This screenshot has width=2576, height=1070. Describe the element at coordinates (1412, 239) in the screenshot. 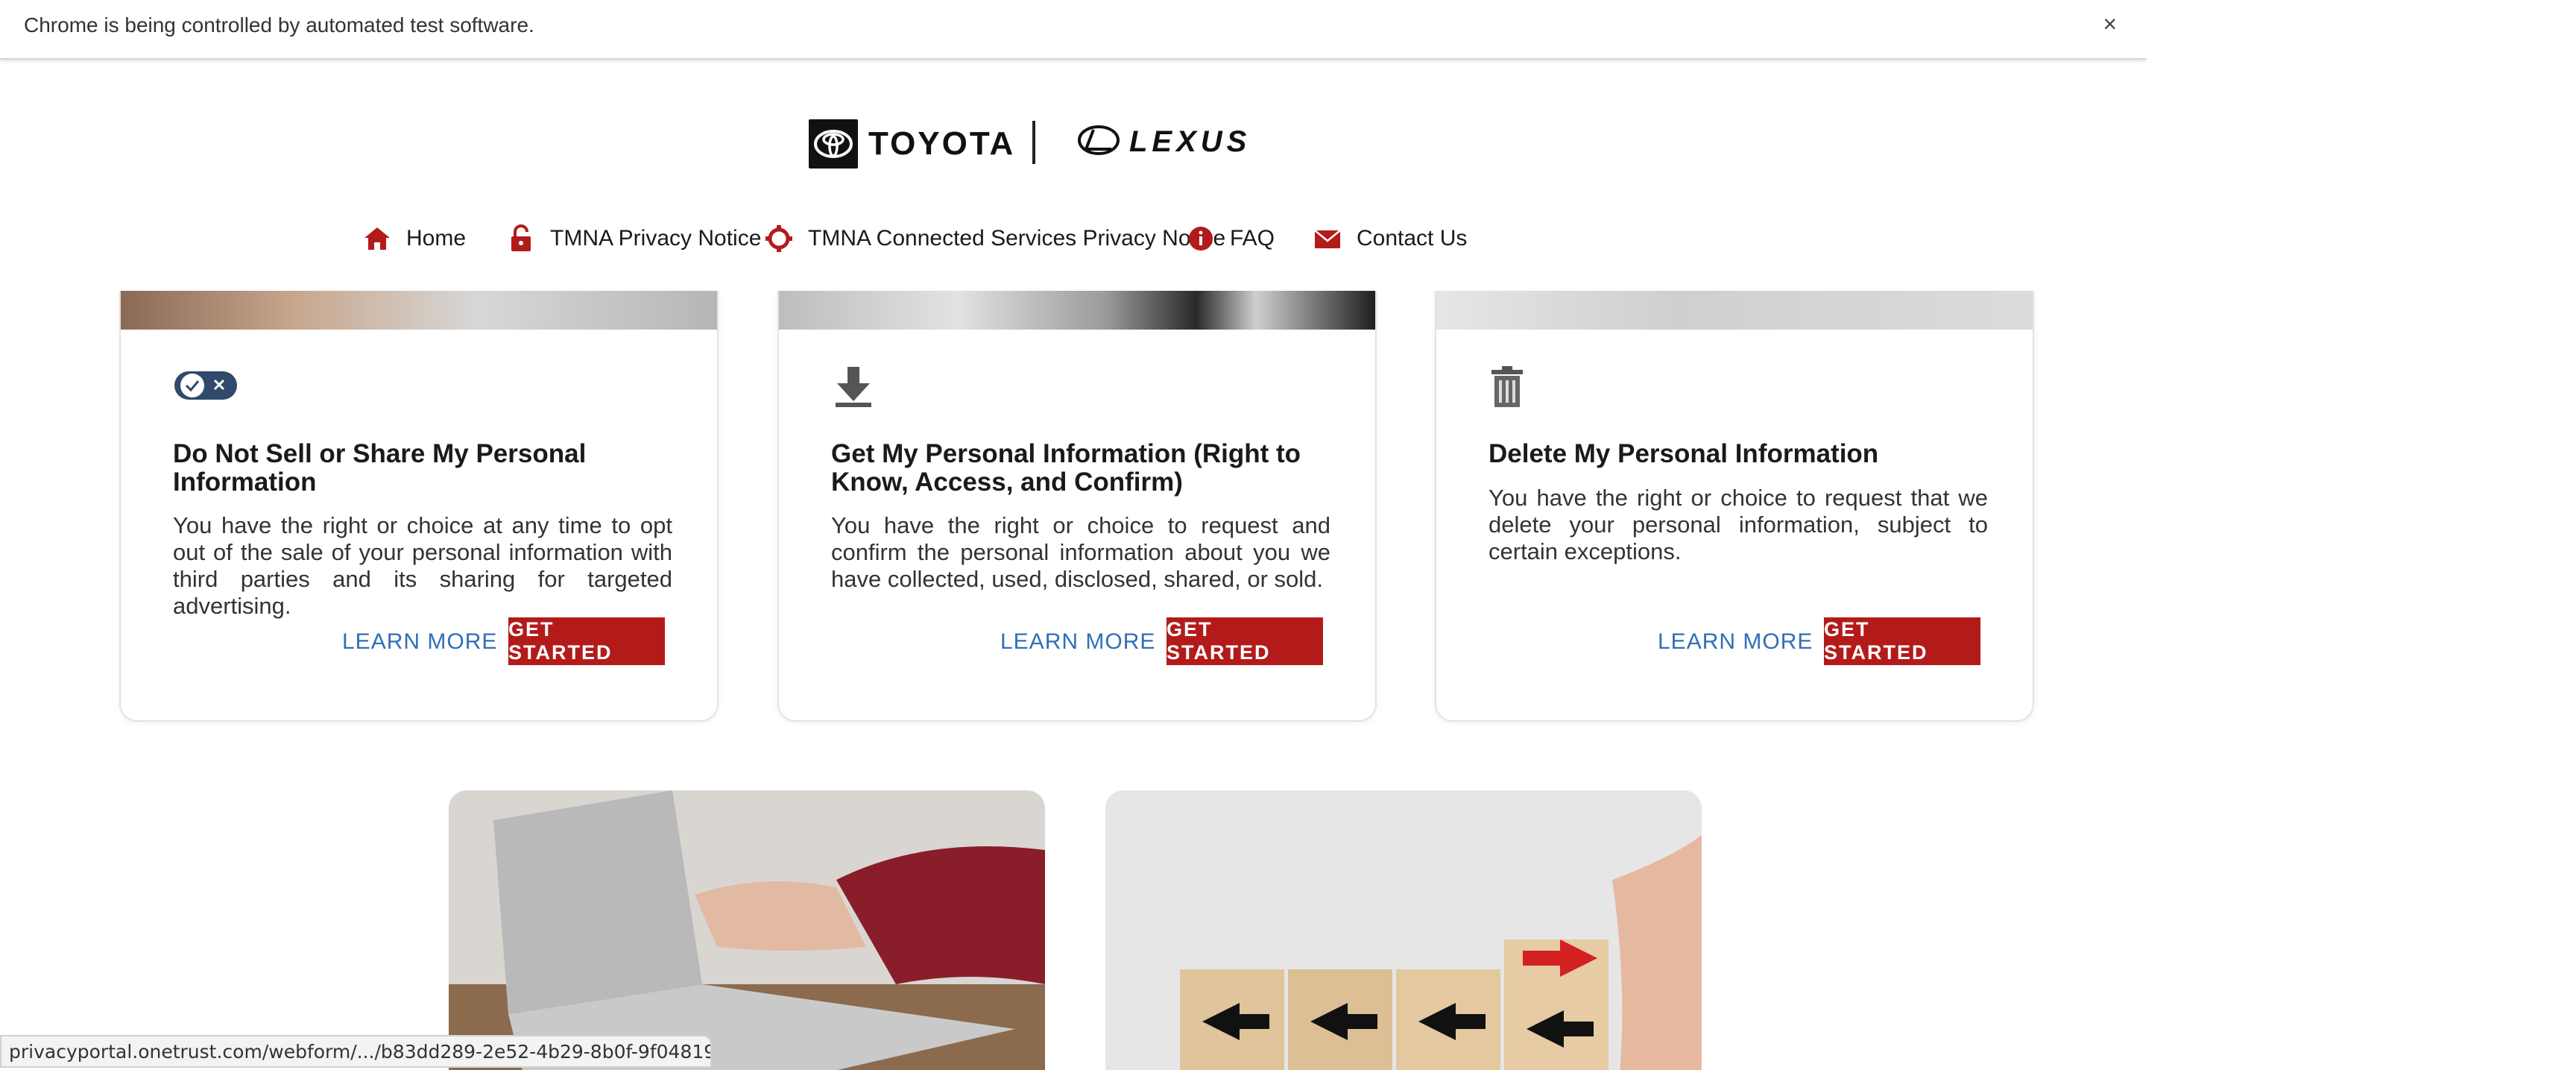

I see `nav-contact-us-label: Contact Us` at that location.